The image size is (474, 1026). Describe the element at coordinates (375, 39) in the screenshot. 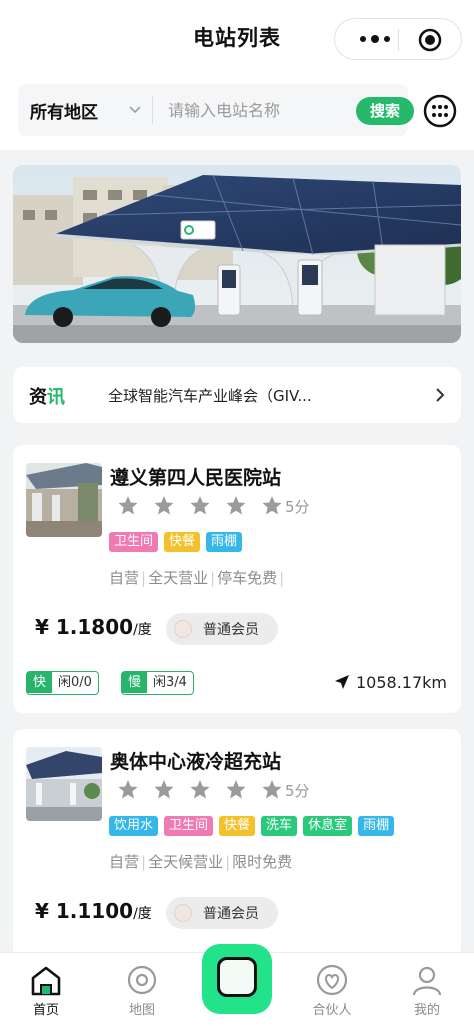

I see `more-dots-icon` at that location.